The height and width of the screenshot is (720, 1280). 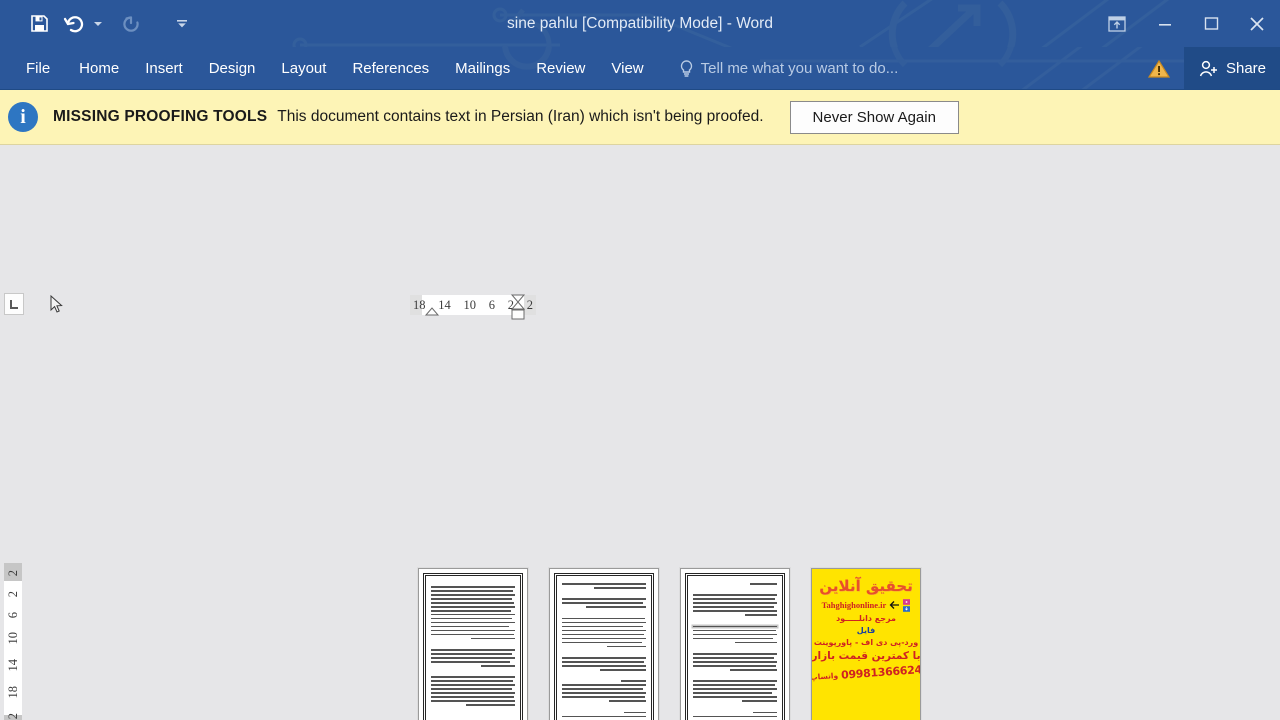 What do you see at coordinates (894, 604) in the screenshot?
I see `arrow-left-icon` at bounding box center [894, 604].